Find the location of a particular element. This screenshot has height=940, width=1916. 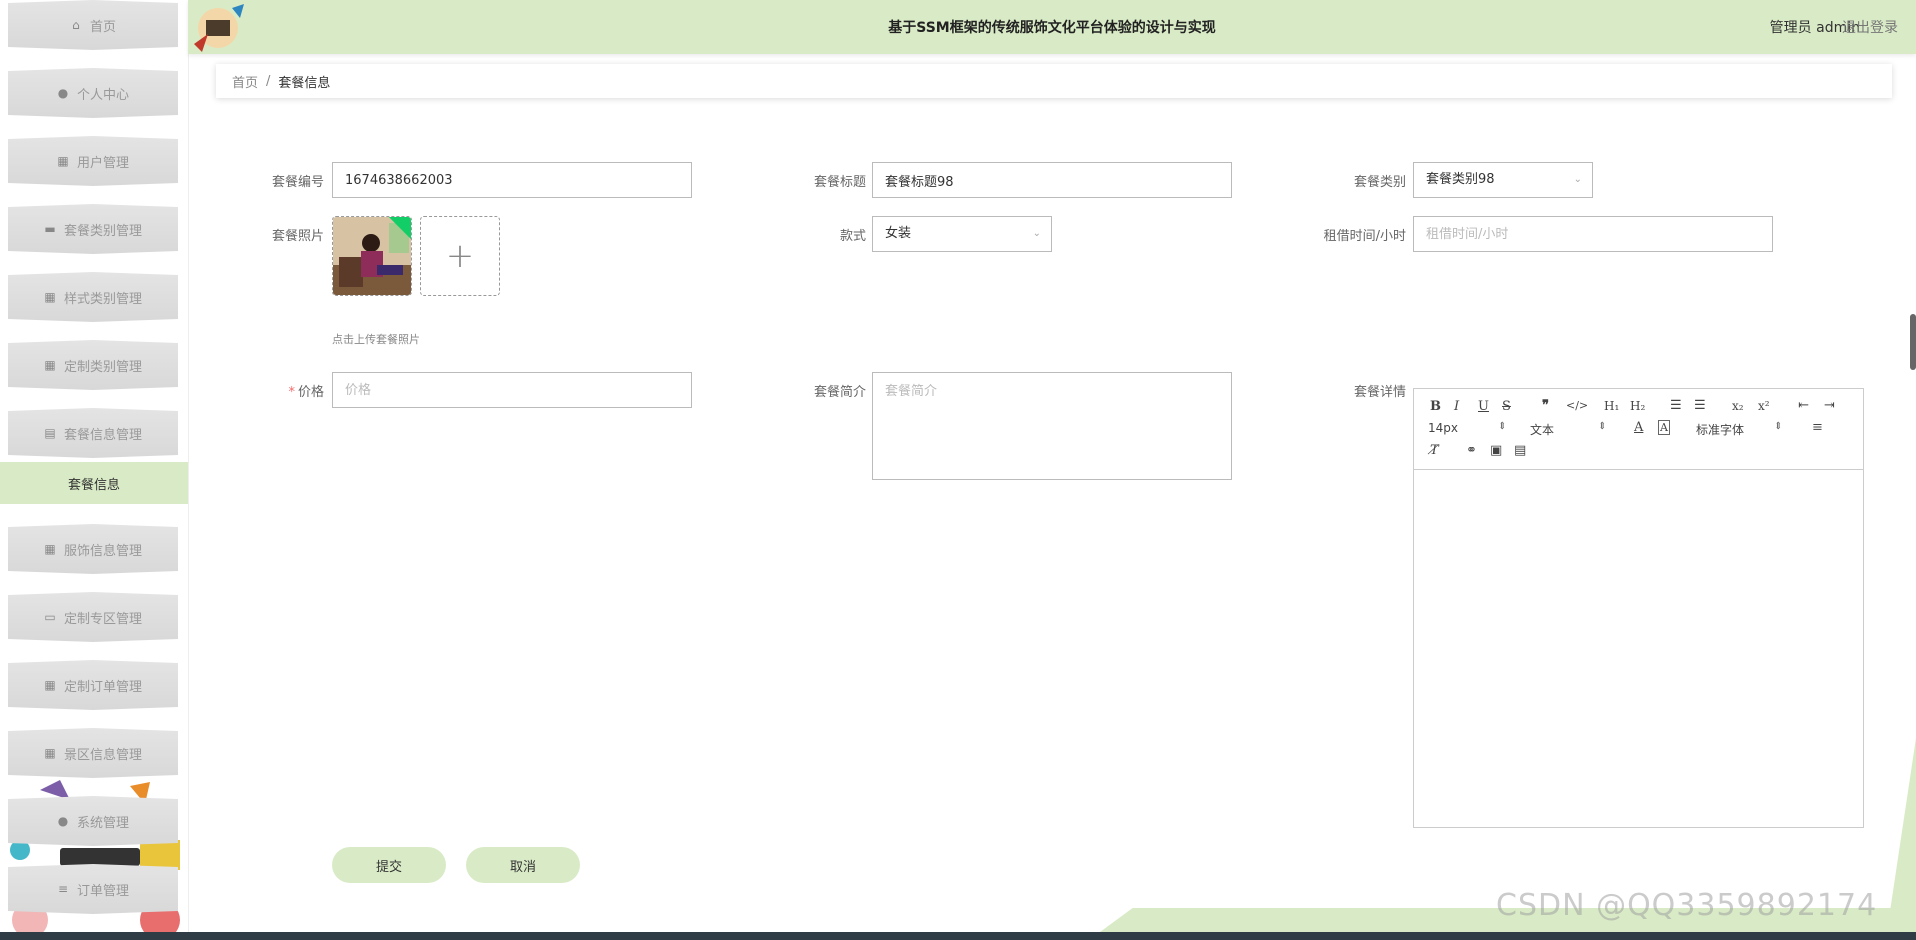

breadcrumb: 首页 / 套餐信息 is located at coordinates (1054, 81).